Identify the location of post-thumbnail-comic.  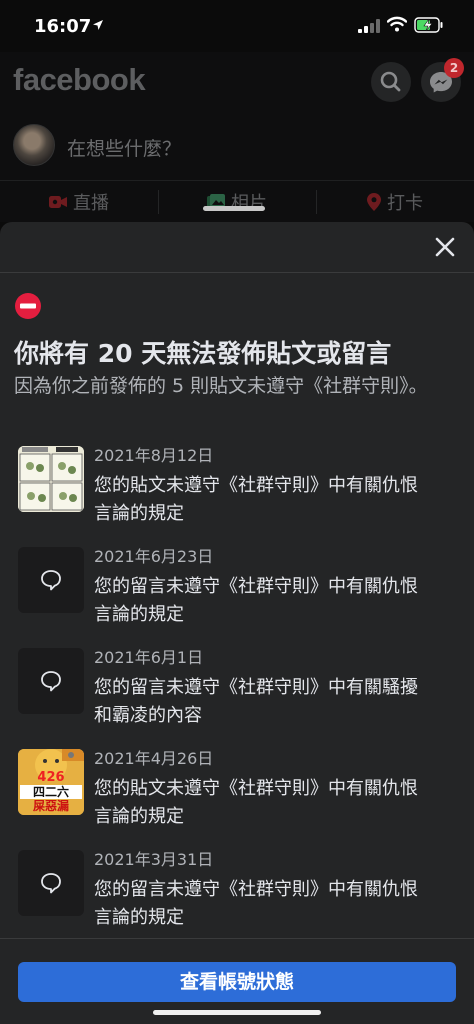
(51, 479).